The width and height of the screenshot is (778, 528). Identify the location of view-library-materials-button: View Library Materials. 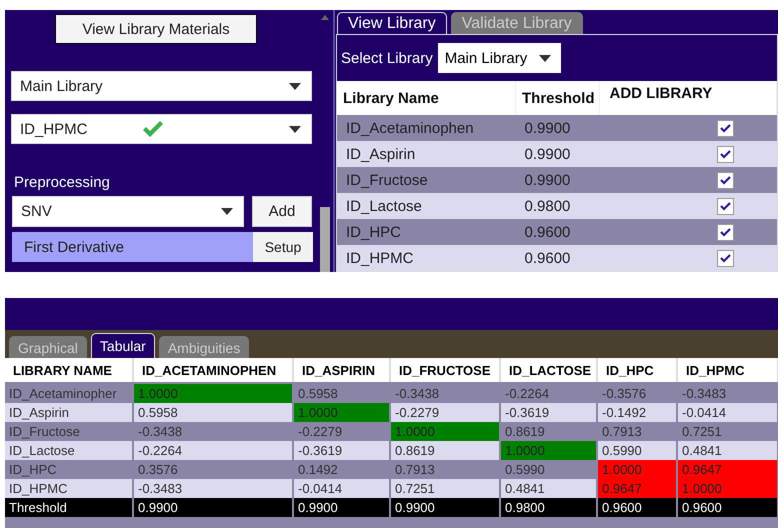
(156, 29).